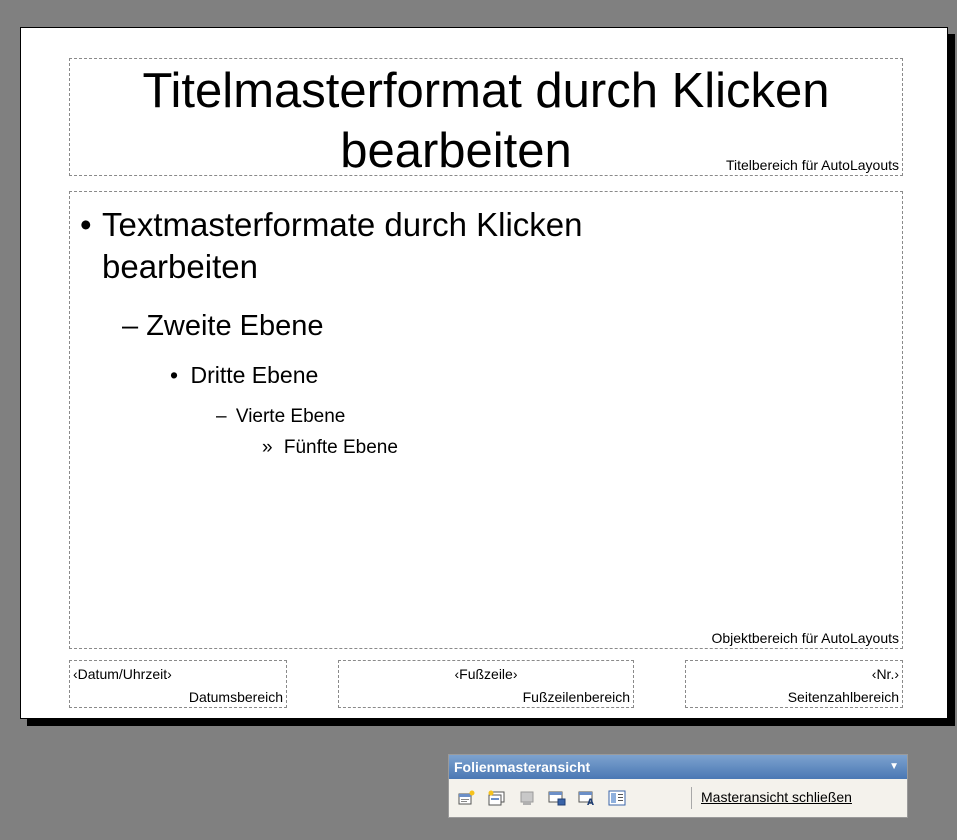 The height and width of the screenshot is (840, 957). What do you see at coordinates (522, 767) in the screenshot?
I see `toolbar-title: Folienmasteransicht` at bounding box center [522, 767].